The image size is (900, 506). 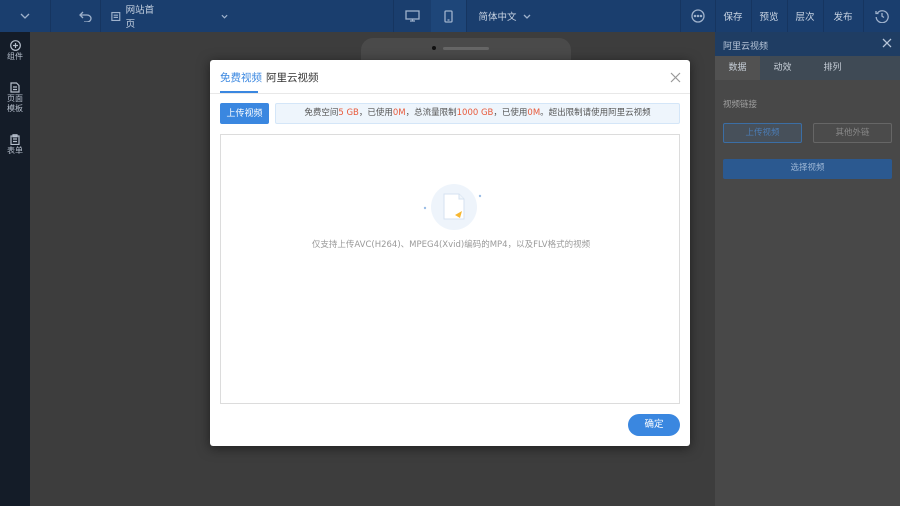 I want to click on tab-animation: 动效, so click(x=782, y=68).